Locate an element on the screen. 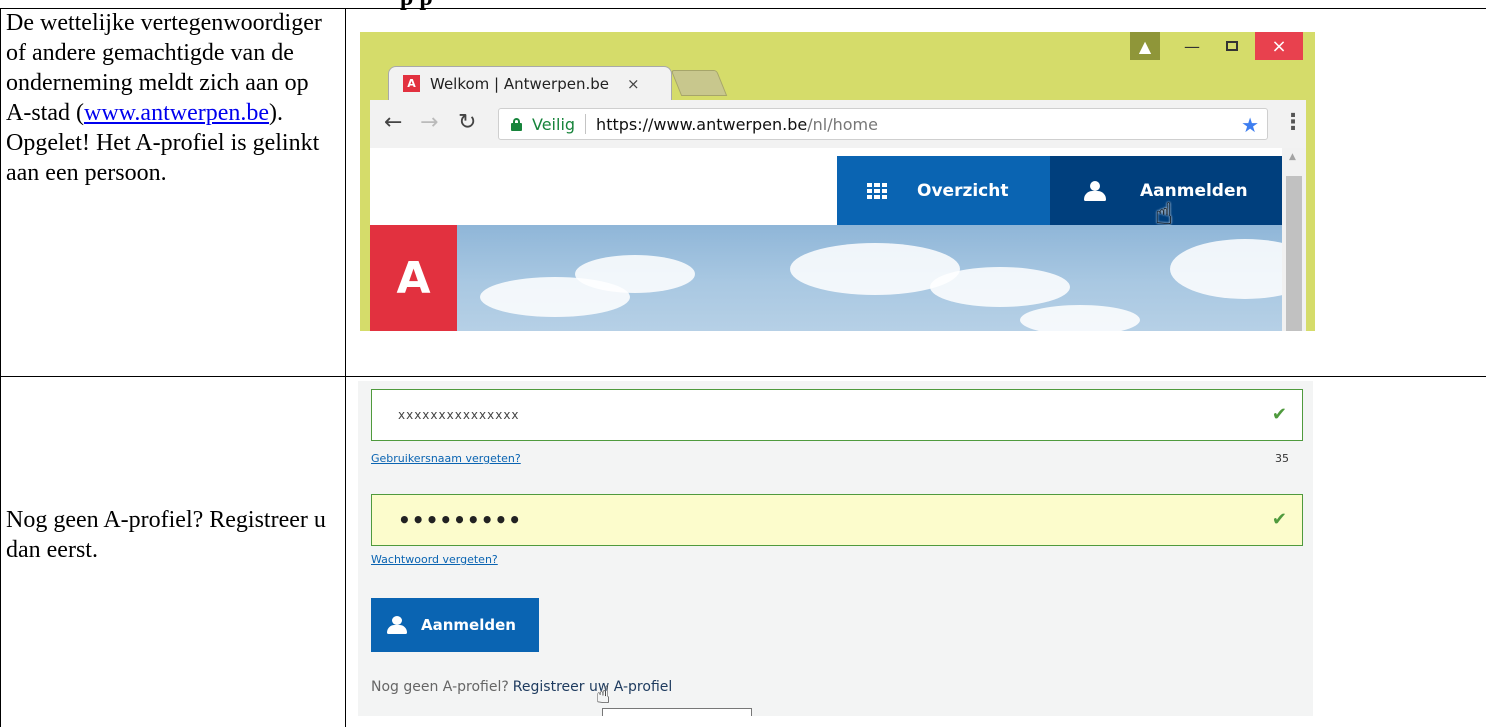 The height and width of the screenshot is (727, 1486). login-submit-button: Aanmelden is located at coordinates (455, 625).